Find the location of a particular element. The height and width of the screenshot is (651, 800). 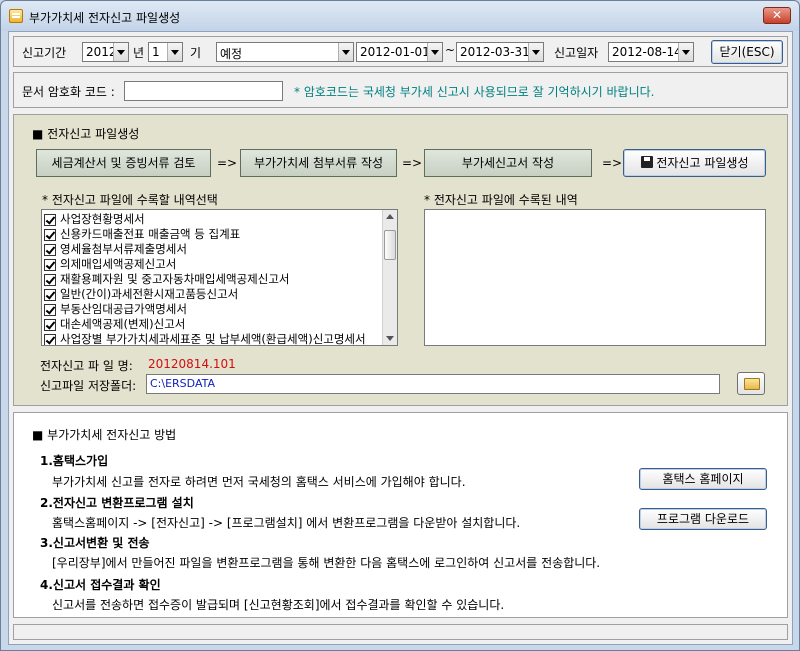

filing-date-label: 신고일자 is located at coordinates (576, 53).